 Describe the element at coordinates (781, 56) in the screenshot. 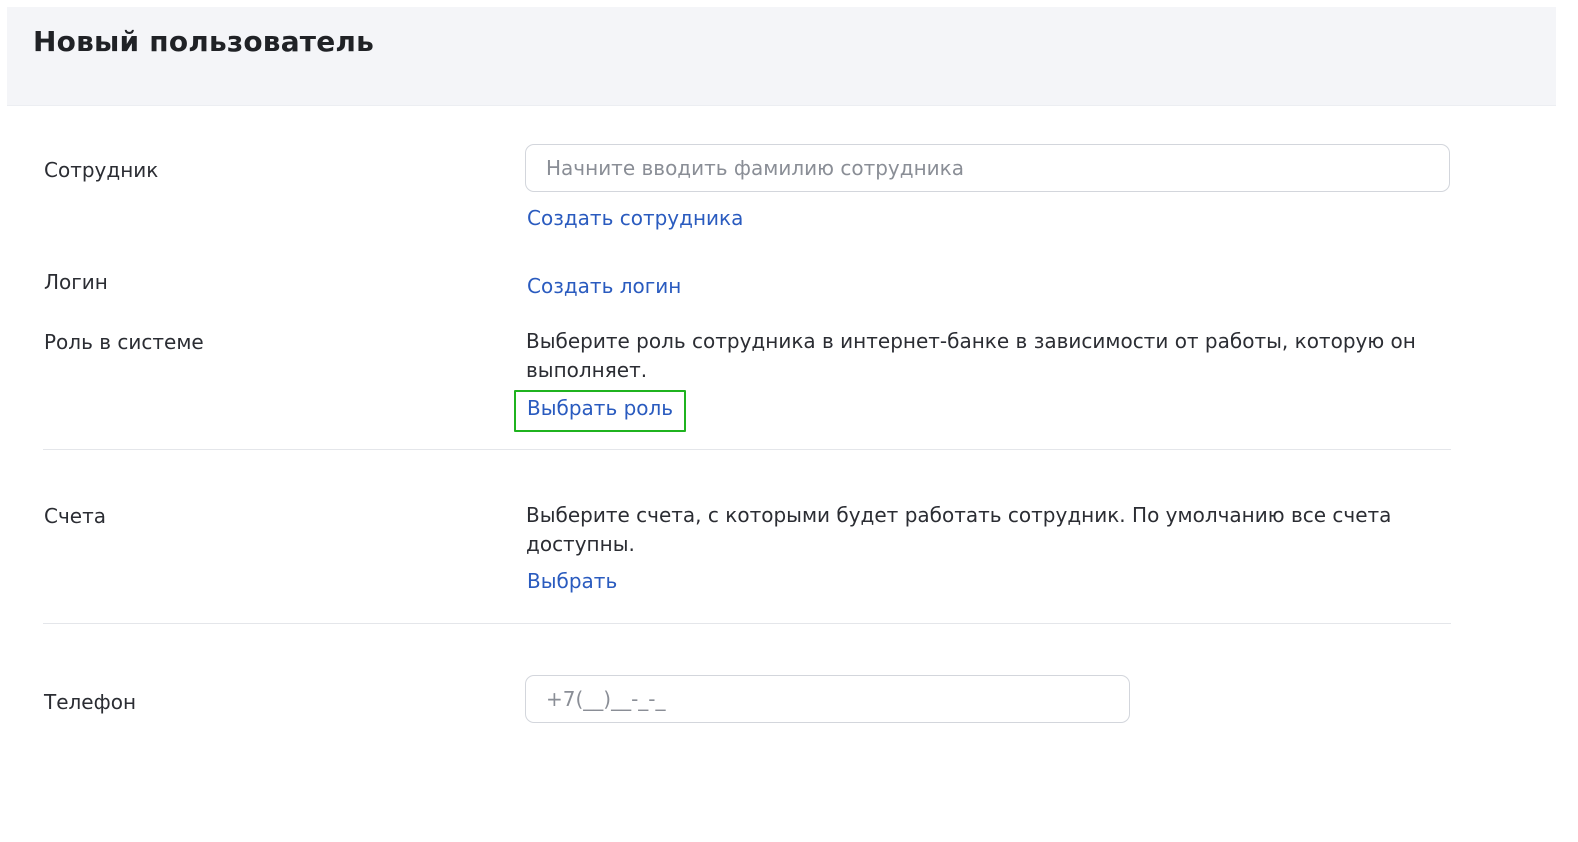

I see `page-header: Новый пользователь` at that location.